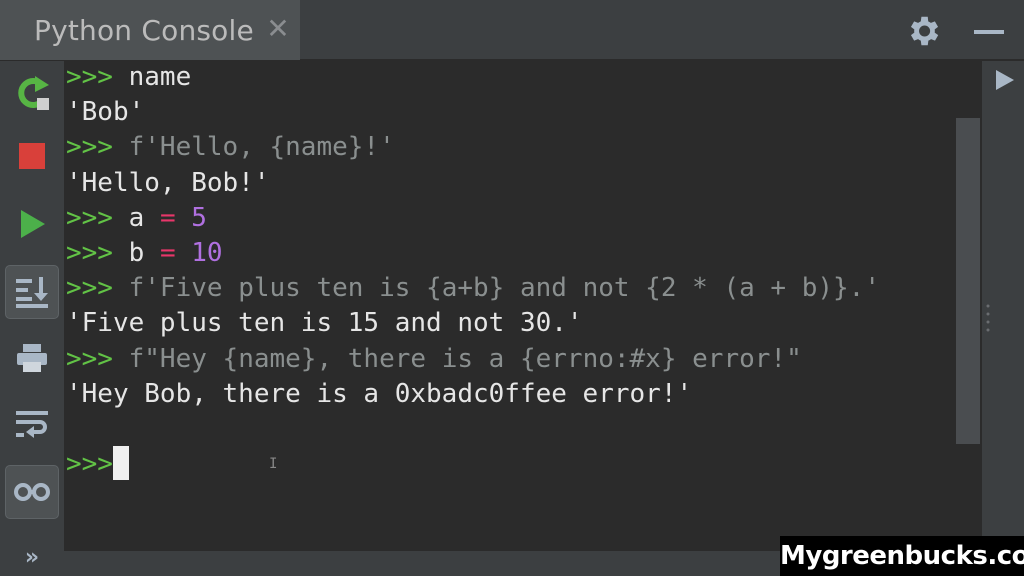 This screenshot has width=1024, height=576. I want to click on print-button, so click(32, 358).